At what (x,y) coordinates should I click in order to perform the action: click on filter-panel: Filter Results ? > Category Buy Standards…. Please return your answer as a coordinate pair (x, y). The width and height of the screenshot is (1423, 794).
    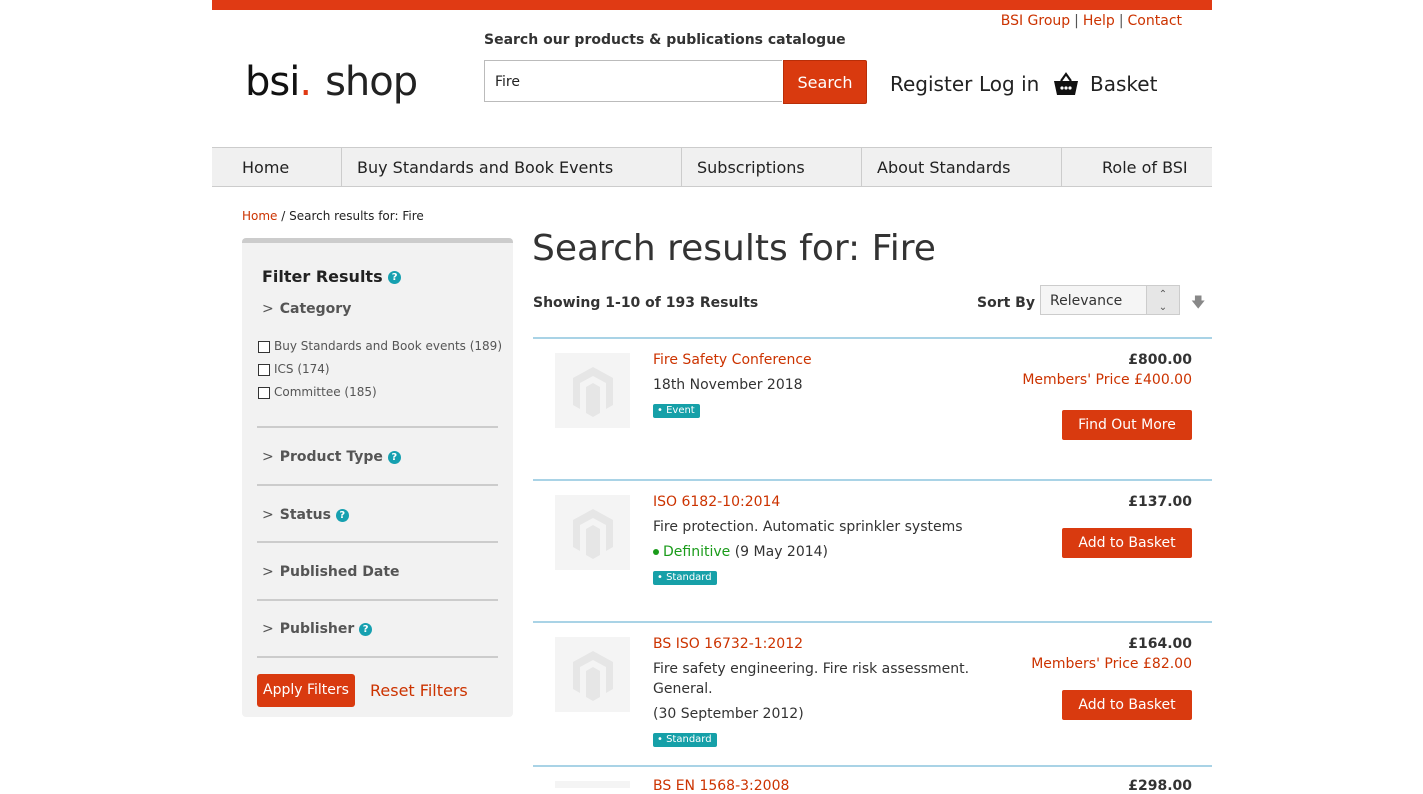
    Looking at the image, I should click on (377, 477).